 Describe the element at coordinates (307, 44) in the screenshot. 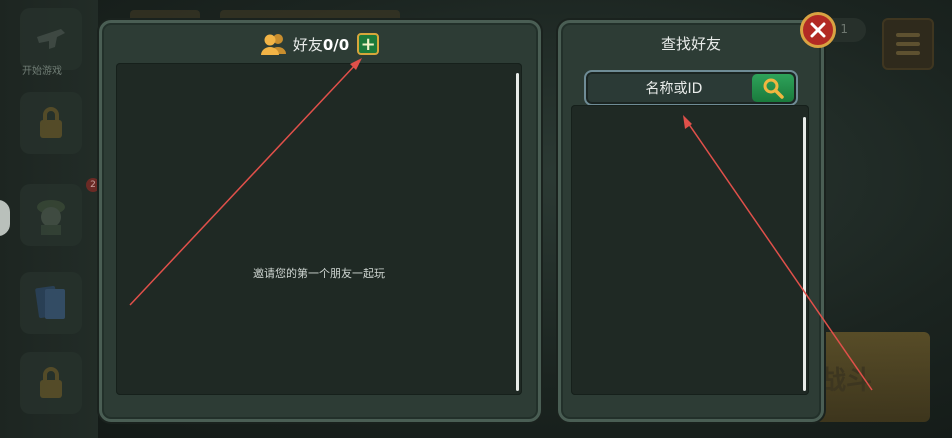

I see `friends-title-label: 好友` at that location.